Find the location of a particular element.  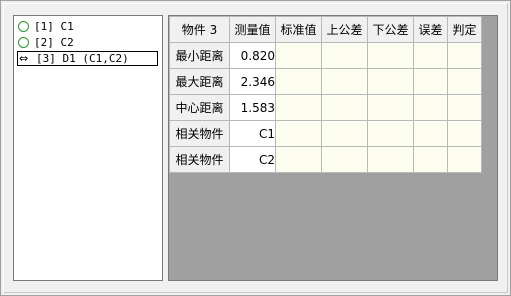

measured-cell: C2 is located at coordinates (252, 159).